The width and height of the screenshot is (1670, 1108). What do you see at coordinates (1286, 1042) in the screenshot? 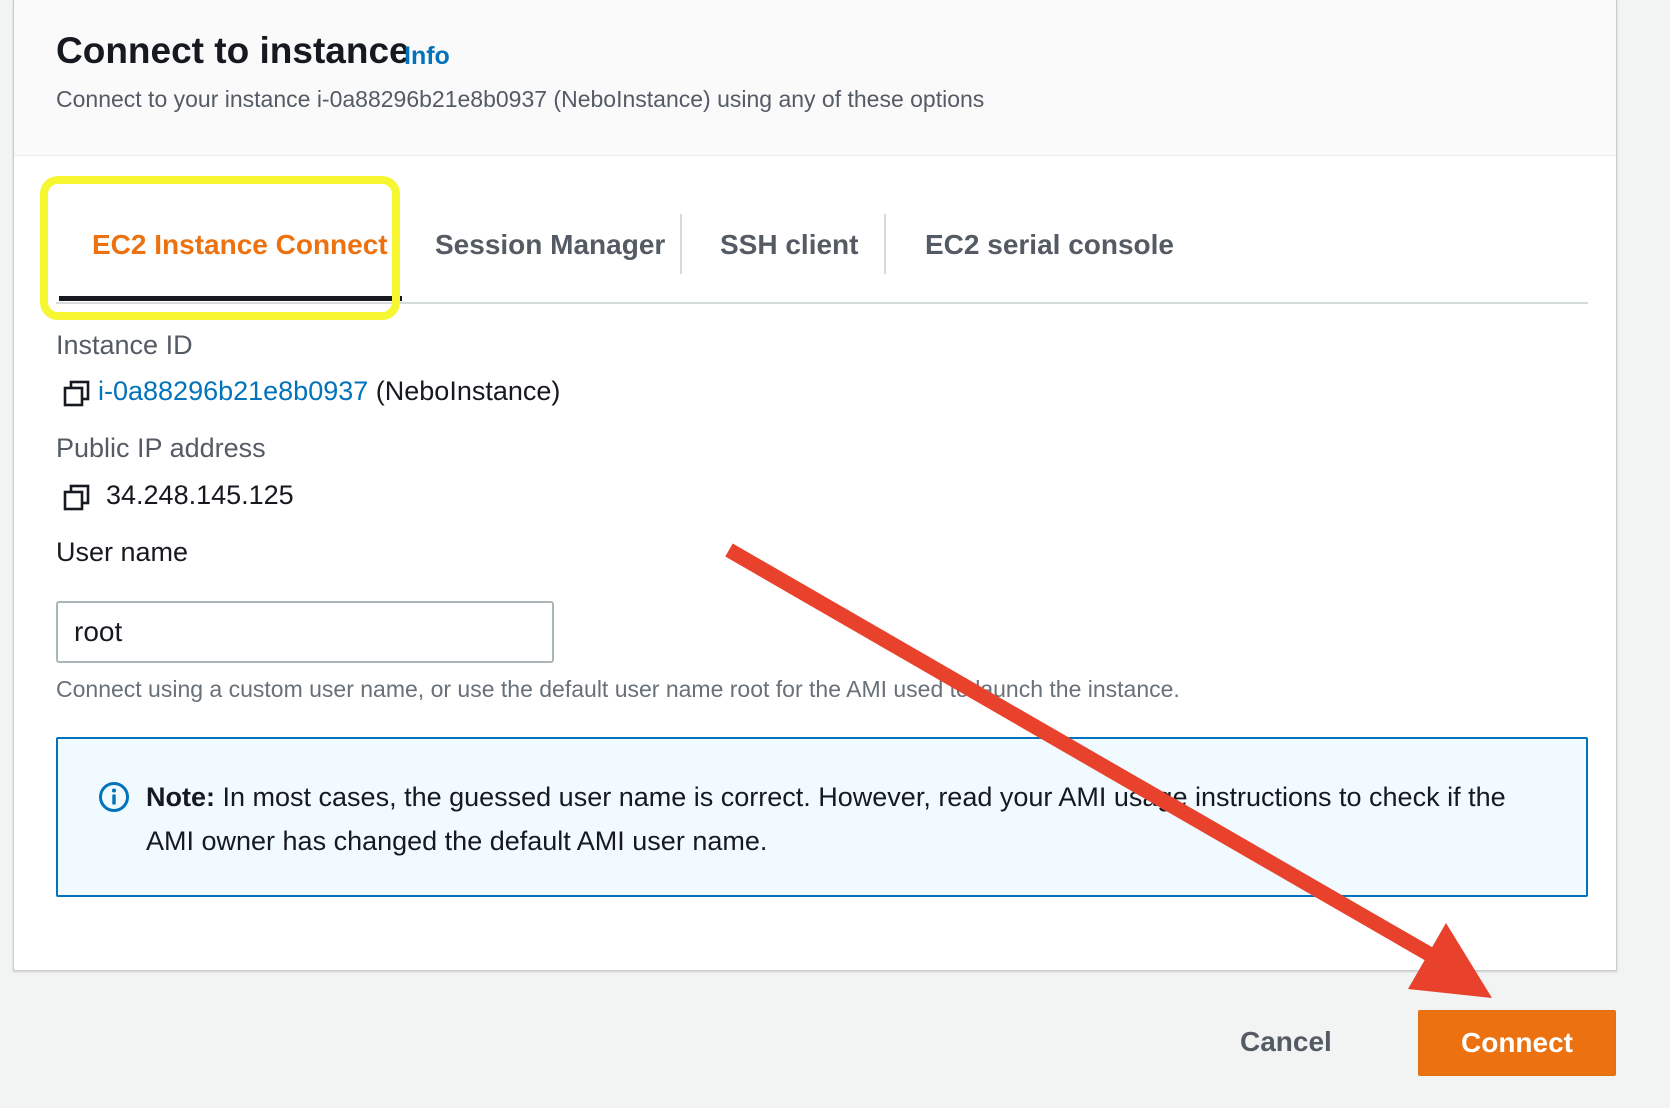
I see `cancel-button: Cancel` at bounding box center [1286, 1042].